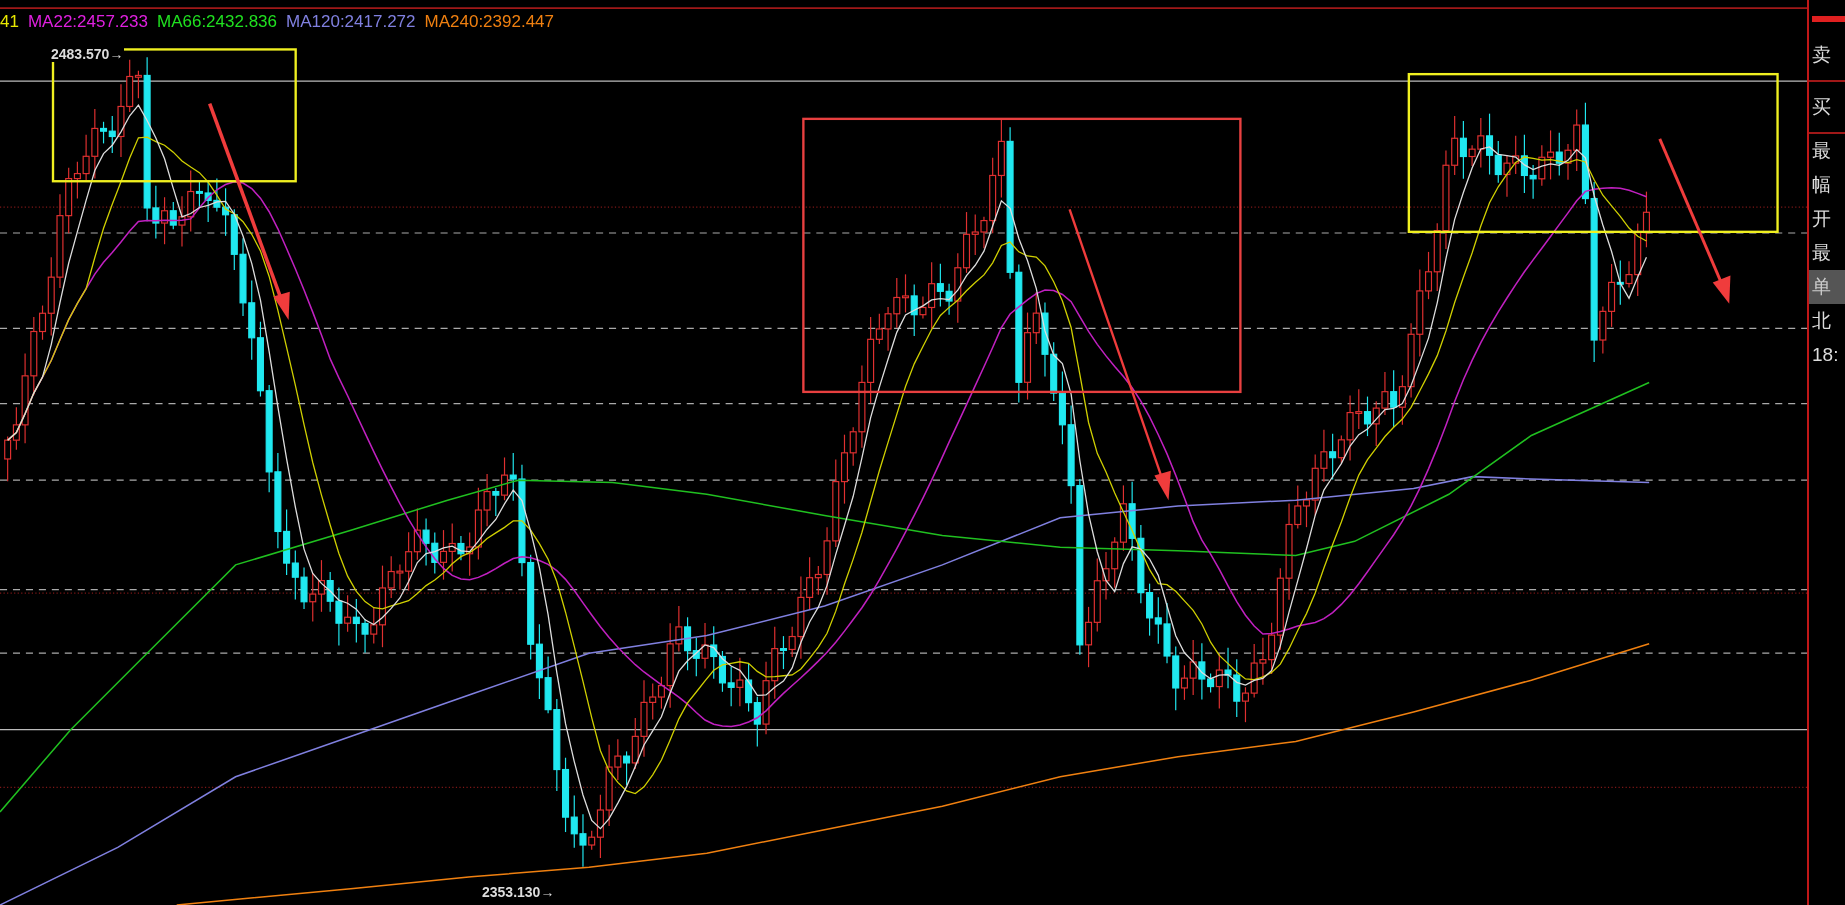 This screenshot has width=1845, height=905. What do you see at coordinates (1827, 287) in the screenshot?
I see `quote-label: 单` at bounding box center [1827, 287].